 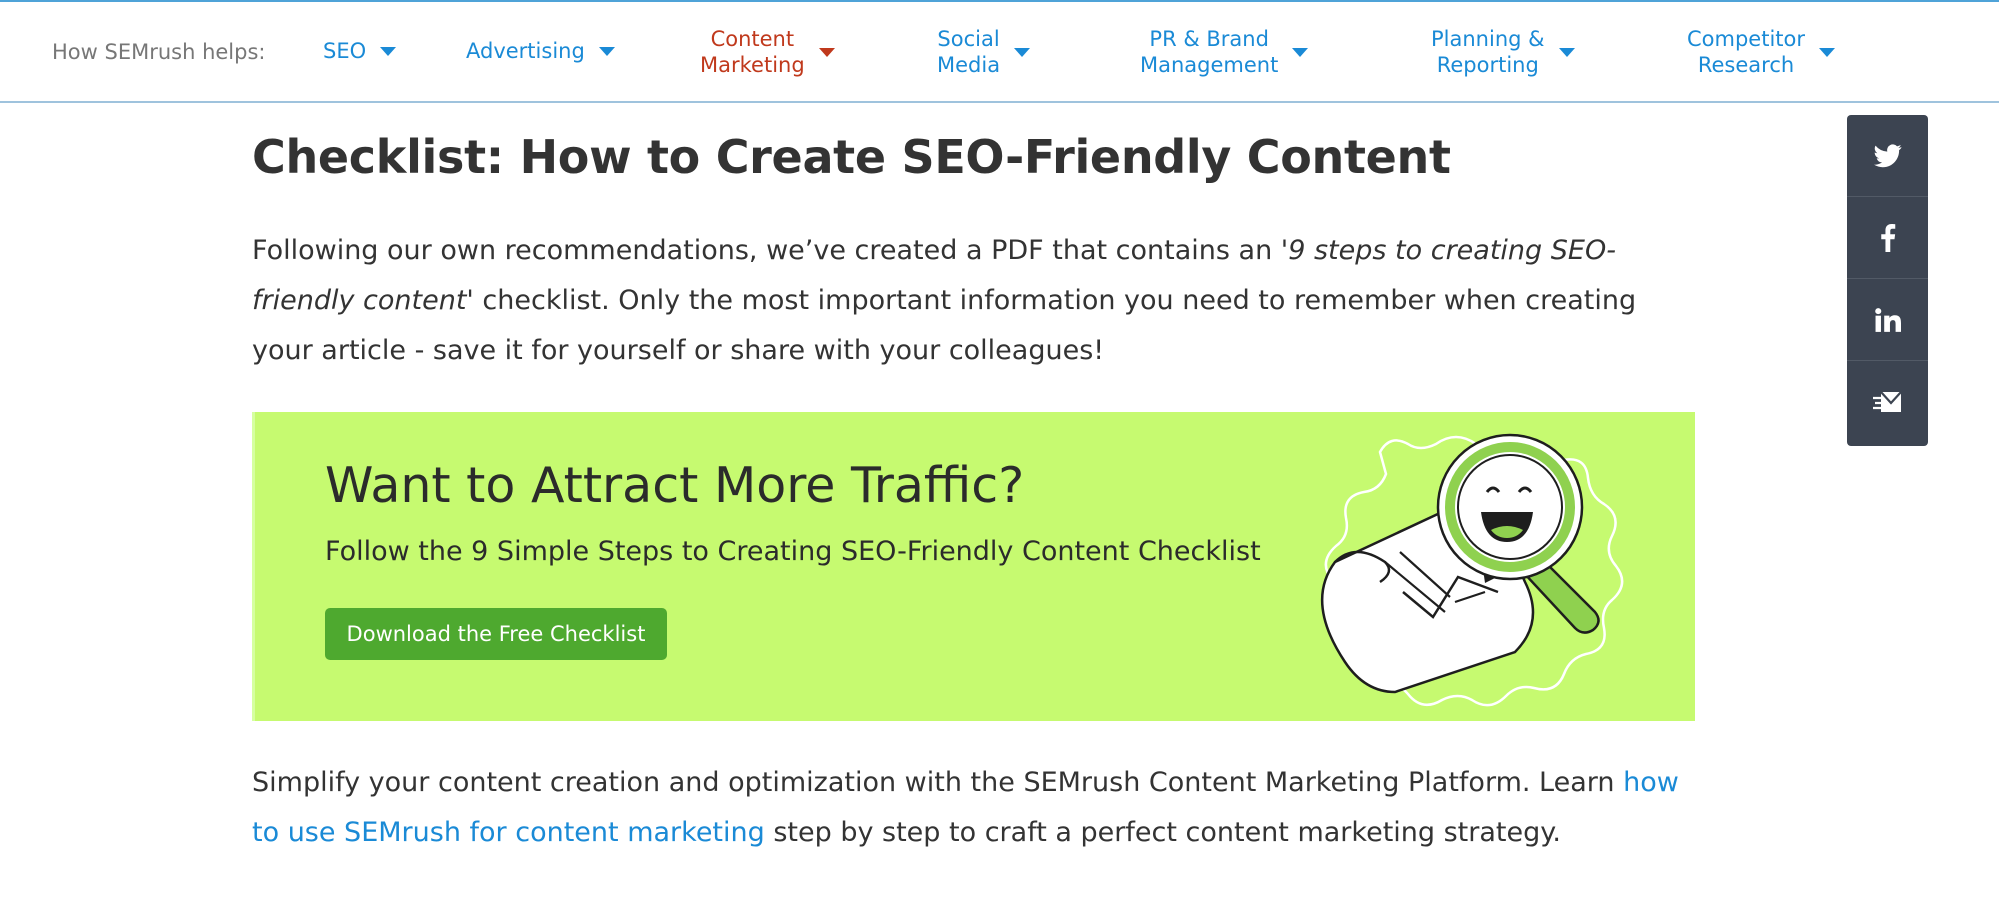 What do you see at coordinates (1472, 570) in the screenshot?
I see `magnifier-mascot-illustration` at bounding box center [1472, 570].